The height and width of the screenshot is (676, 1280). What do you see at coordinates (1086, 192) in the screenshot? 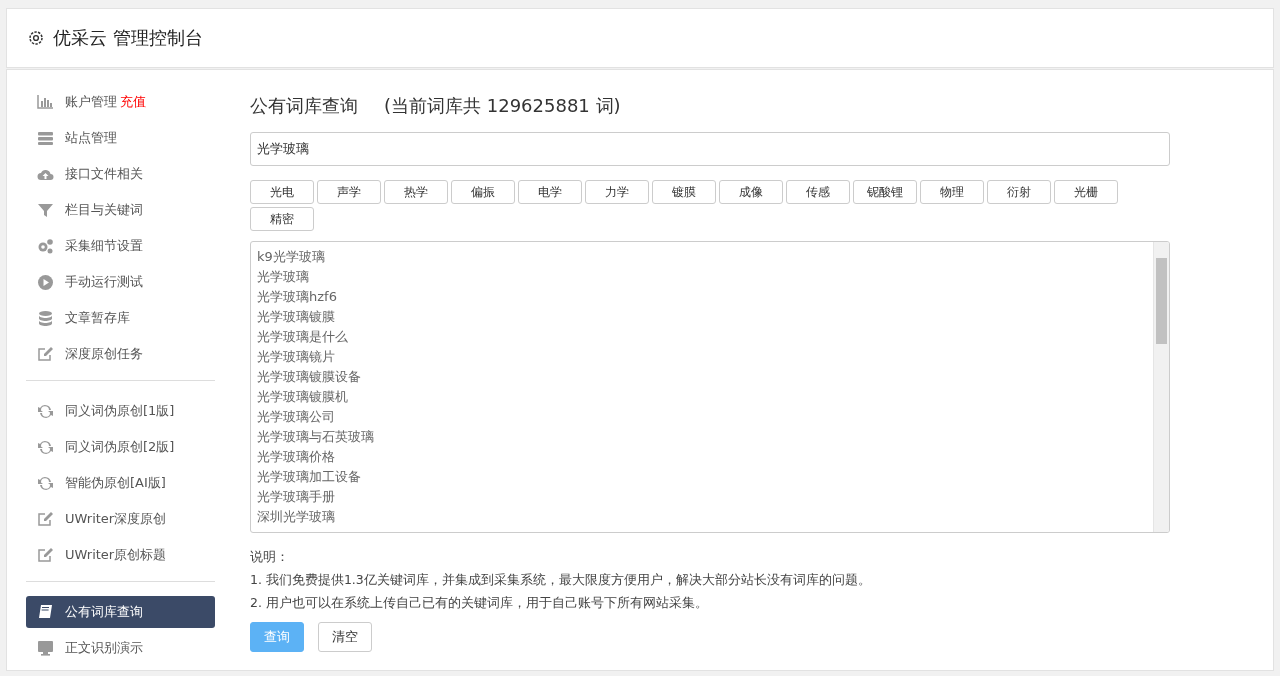
I see `tag-button: 光栅` at bounding box center [1086, 192].